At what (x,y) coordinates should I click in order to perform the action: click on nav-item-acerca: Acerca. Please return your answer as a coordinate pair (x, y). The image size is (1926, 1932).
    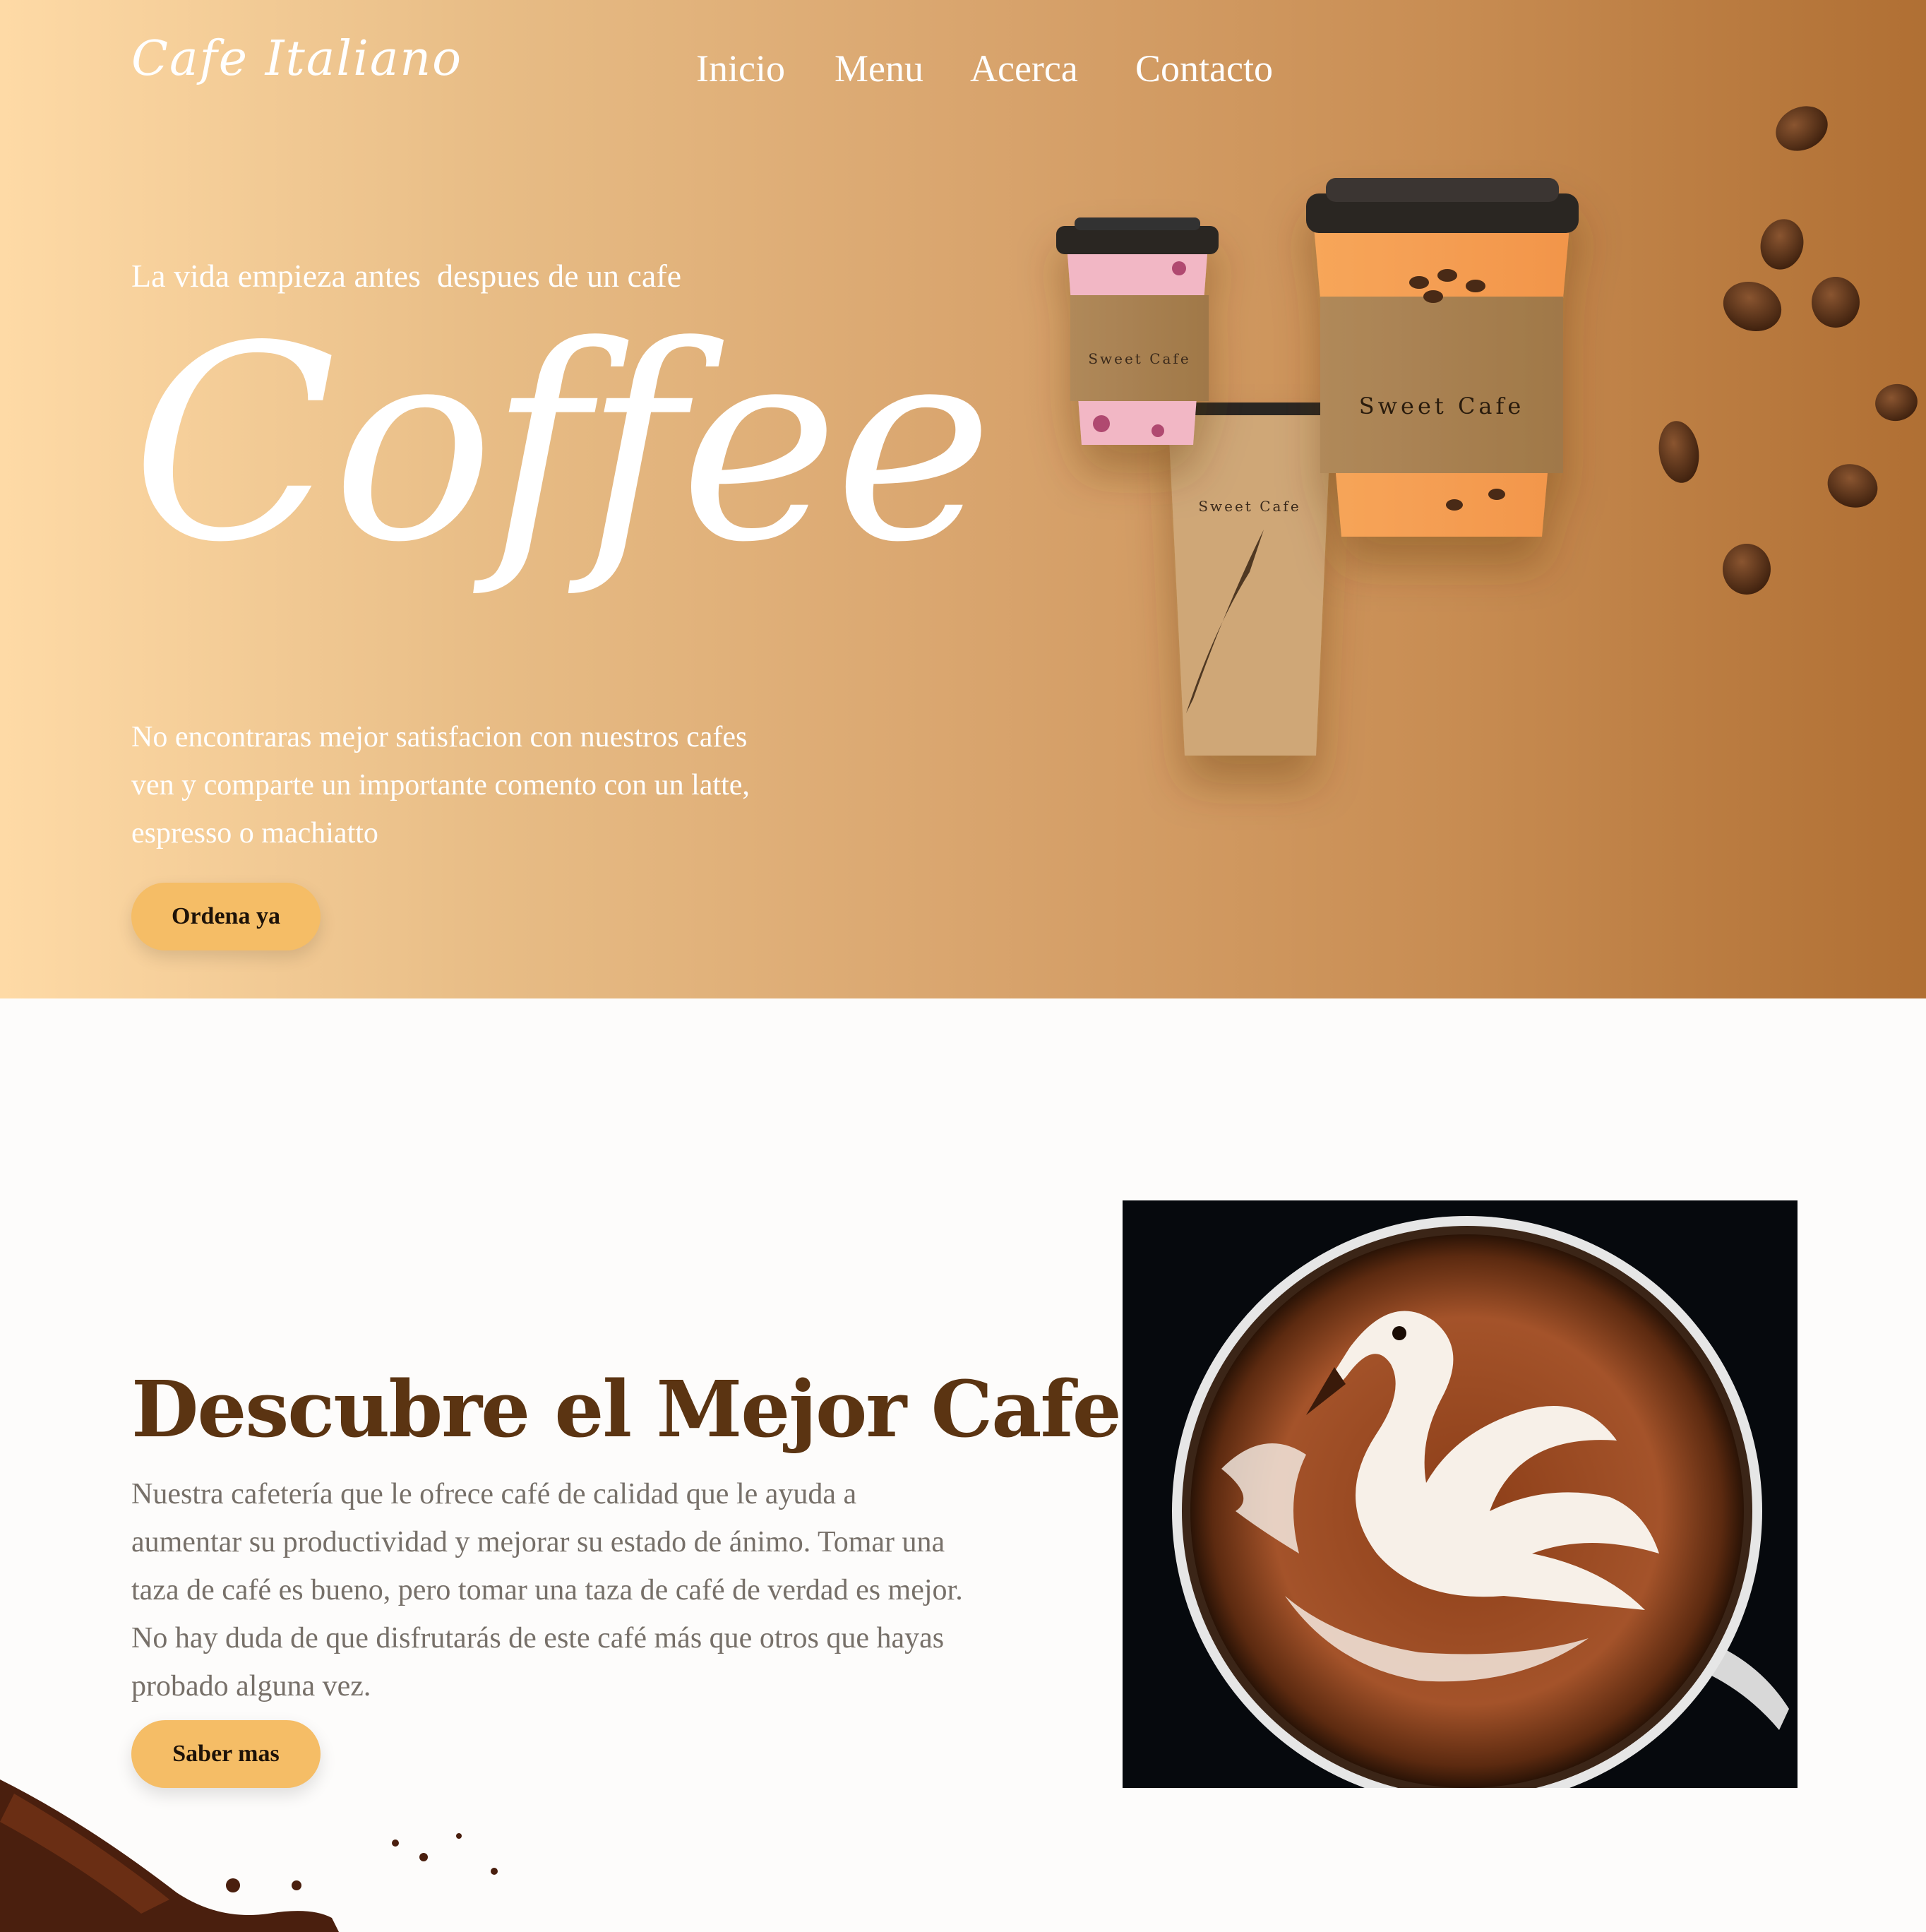
    Looking at the image, I should click on (1024, 68).